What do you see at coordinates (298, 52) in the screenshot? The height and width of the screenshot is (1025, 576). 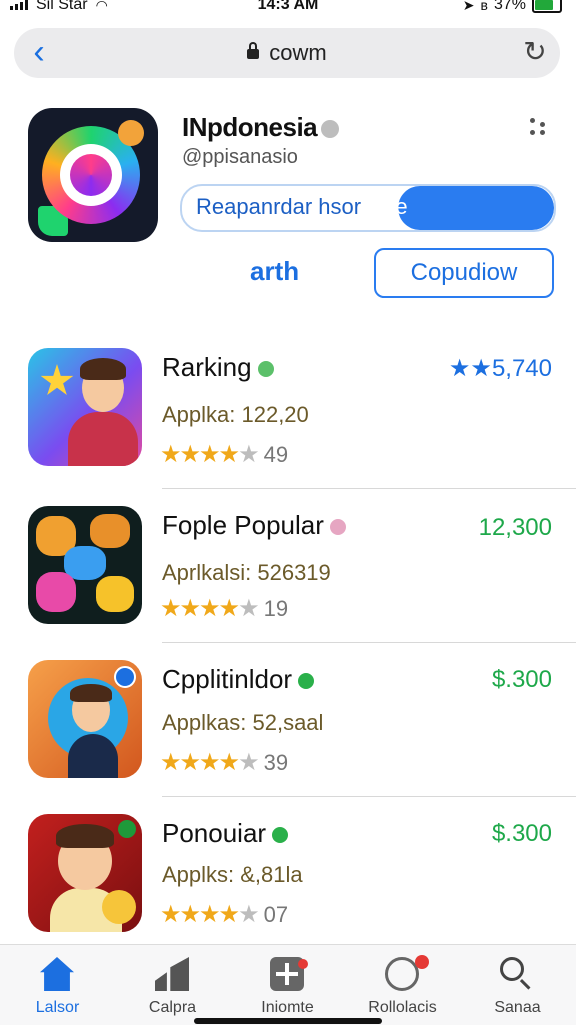 I see `url-text: cowm` at bounding box center [298, 52].